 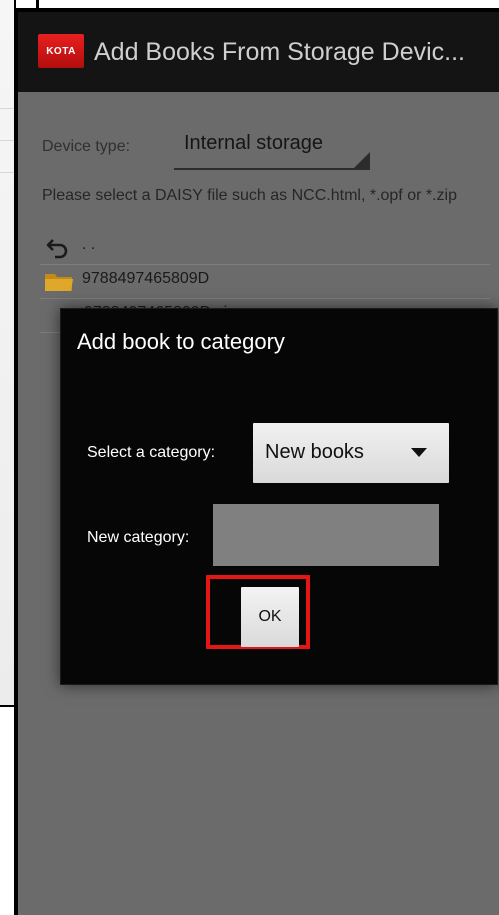 What do you see at coordinates (181, 341) in the screenshot?
I see `dialog-title: Add book to category` at bounding box center [181, 341].